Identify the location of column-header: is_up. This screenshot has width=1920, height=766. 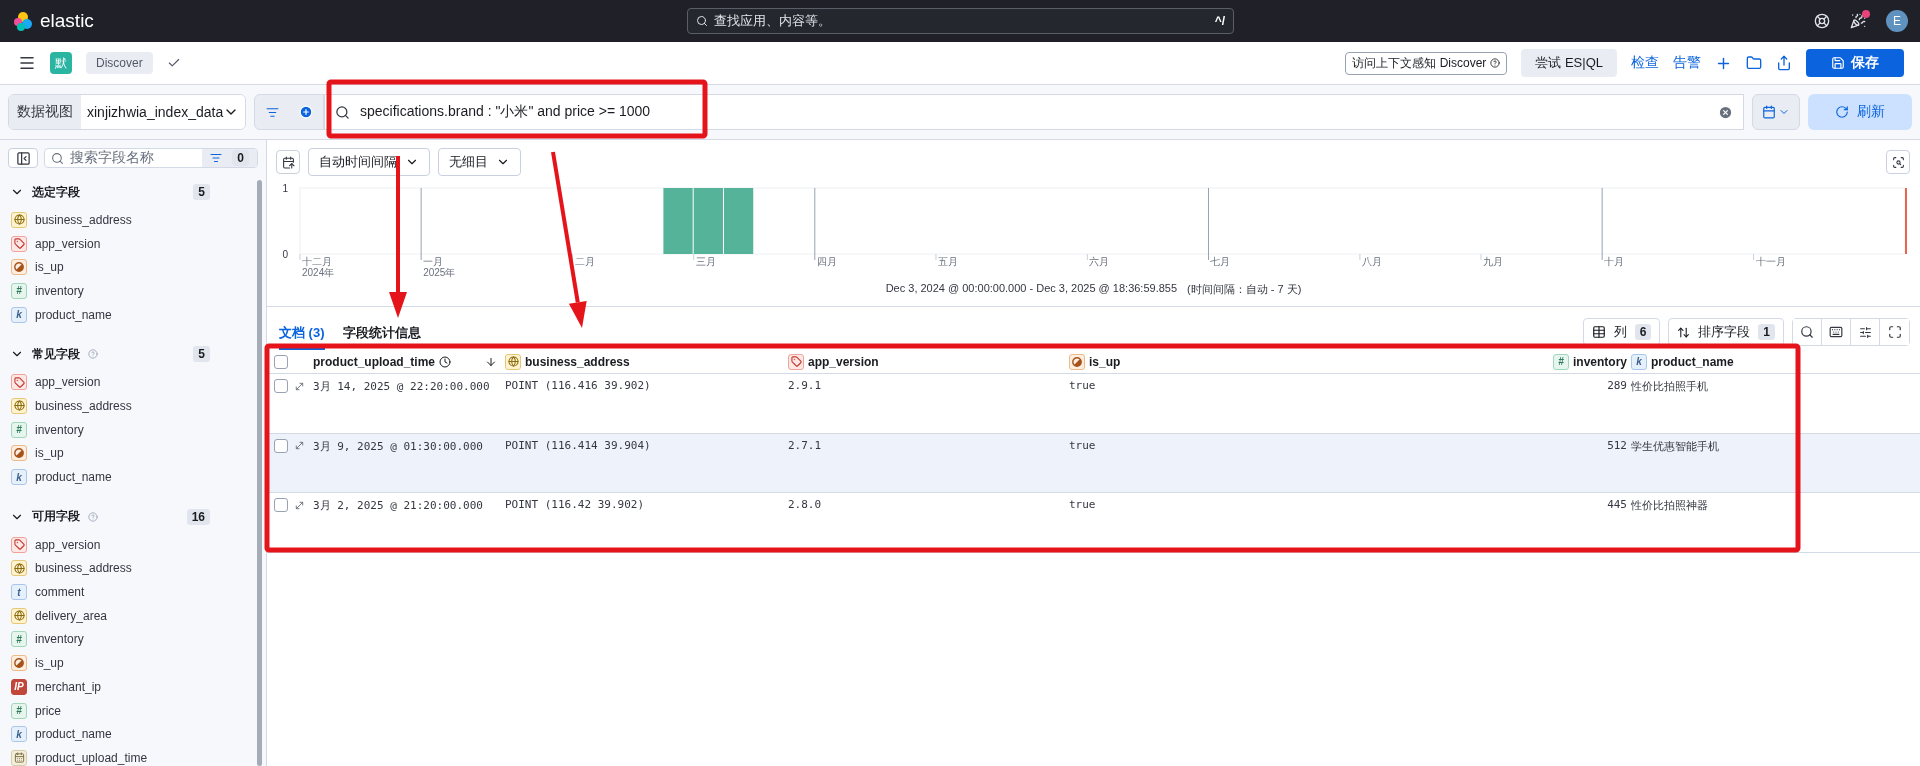
(1302, 361).